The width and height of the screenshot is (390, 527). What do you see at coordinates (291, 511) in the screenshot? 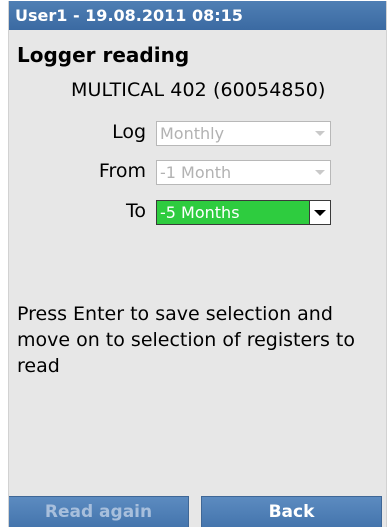
I see `back-button: Back` at bounding box center [291, 511].